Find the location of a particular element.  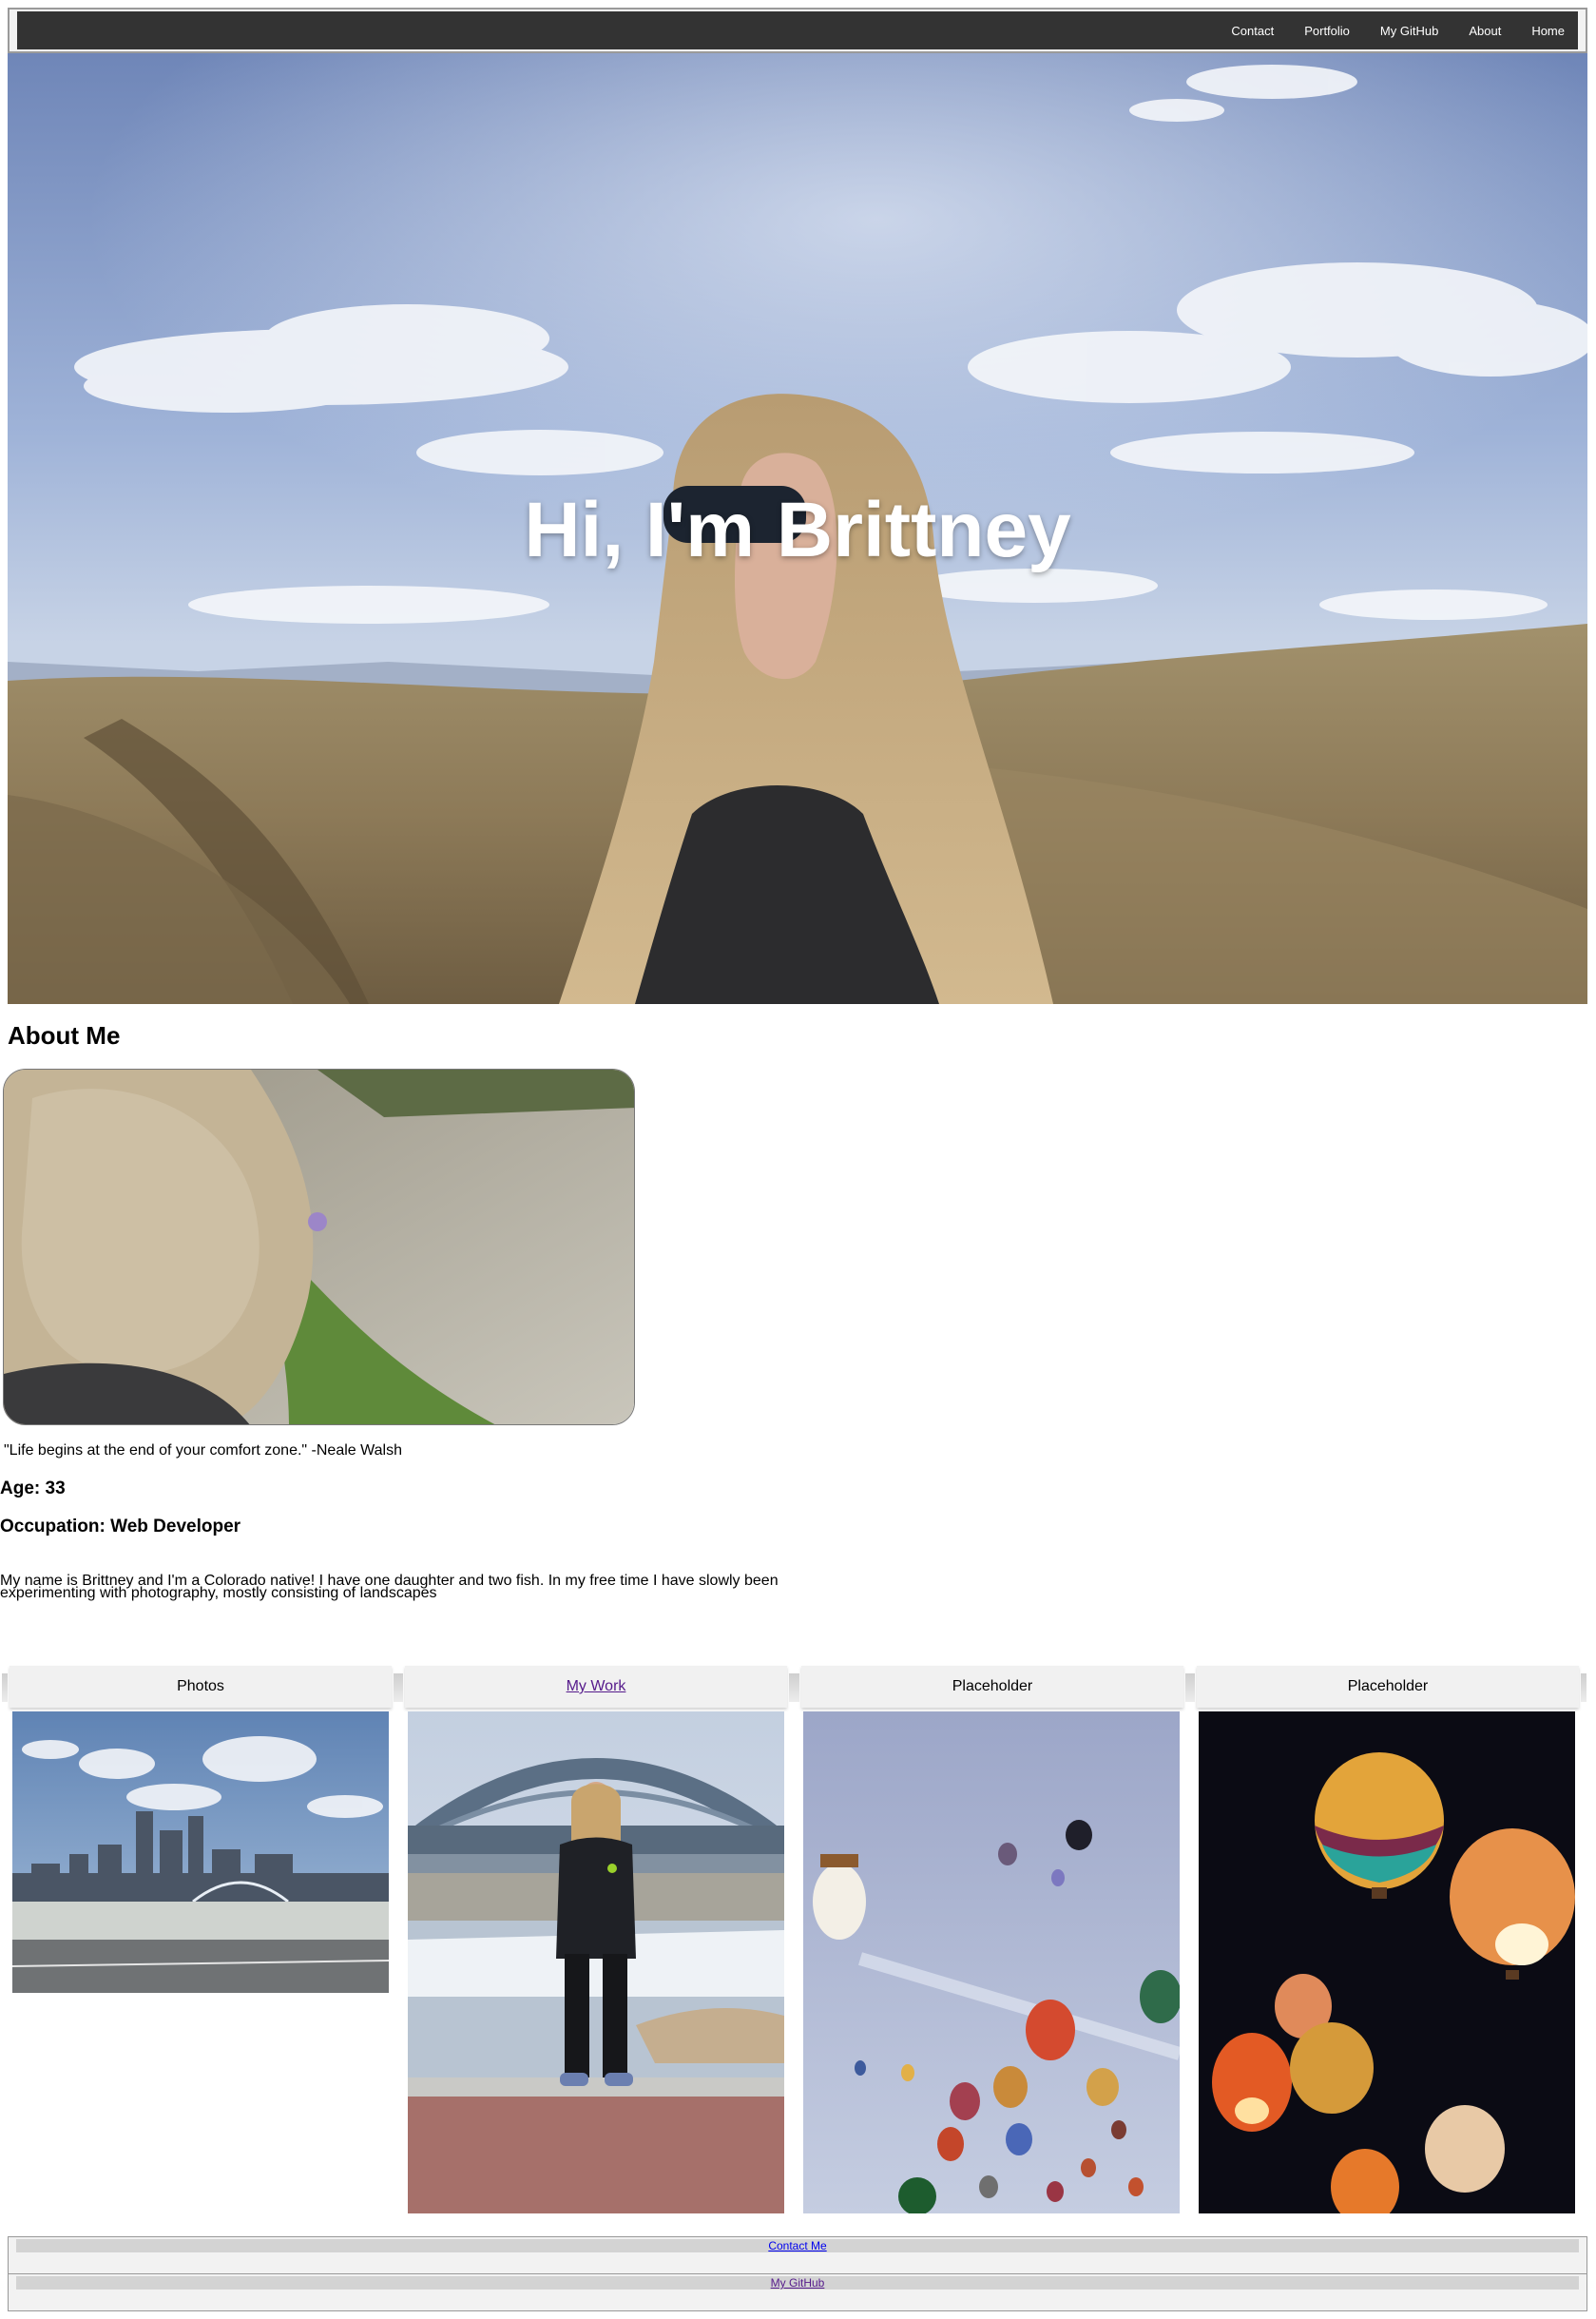

card-header-placeholder-2: Placeholder is located at coordinates (1387, 1687).